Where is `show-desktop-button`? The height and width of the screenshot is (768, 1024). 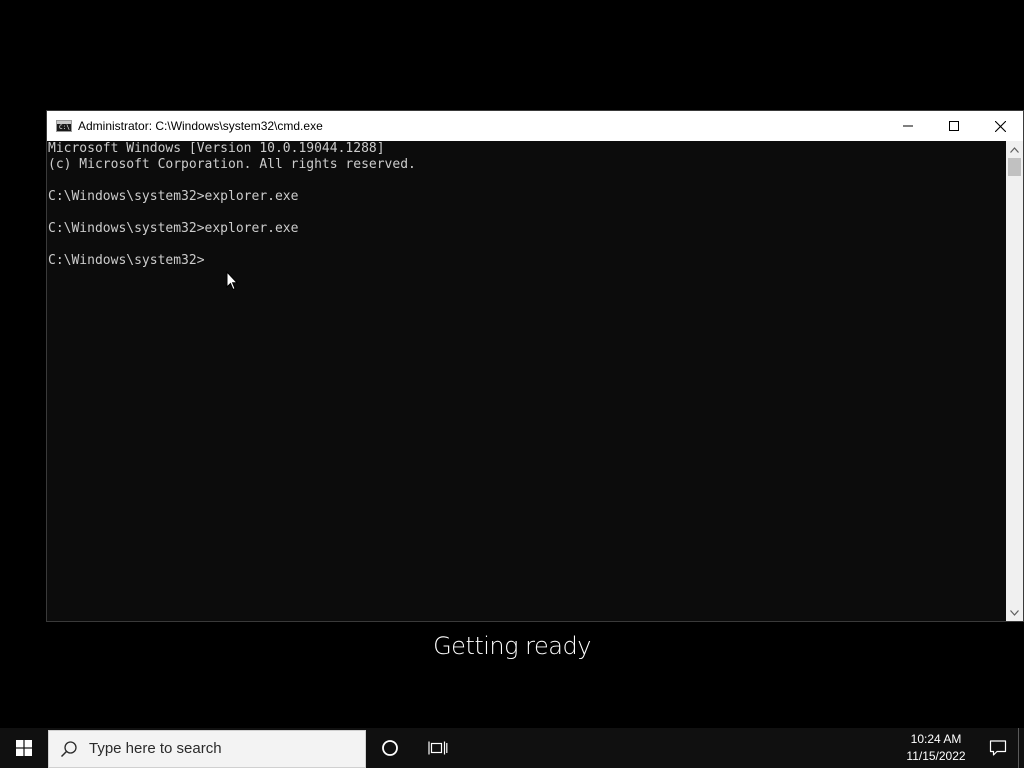 show-desktop-button is located at coordinates (1021, 748).